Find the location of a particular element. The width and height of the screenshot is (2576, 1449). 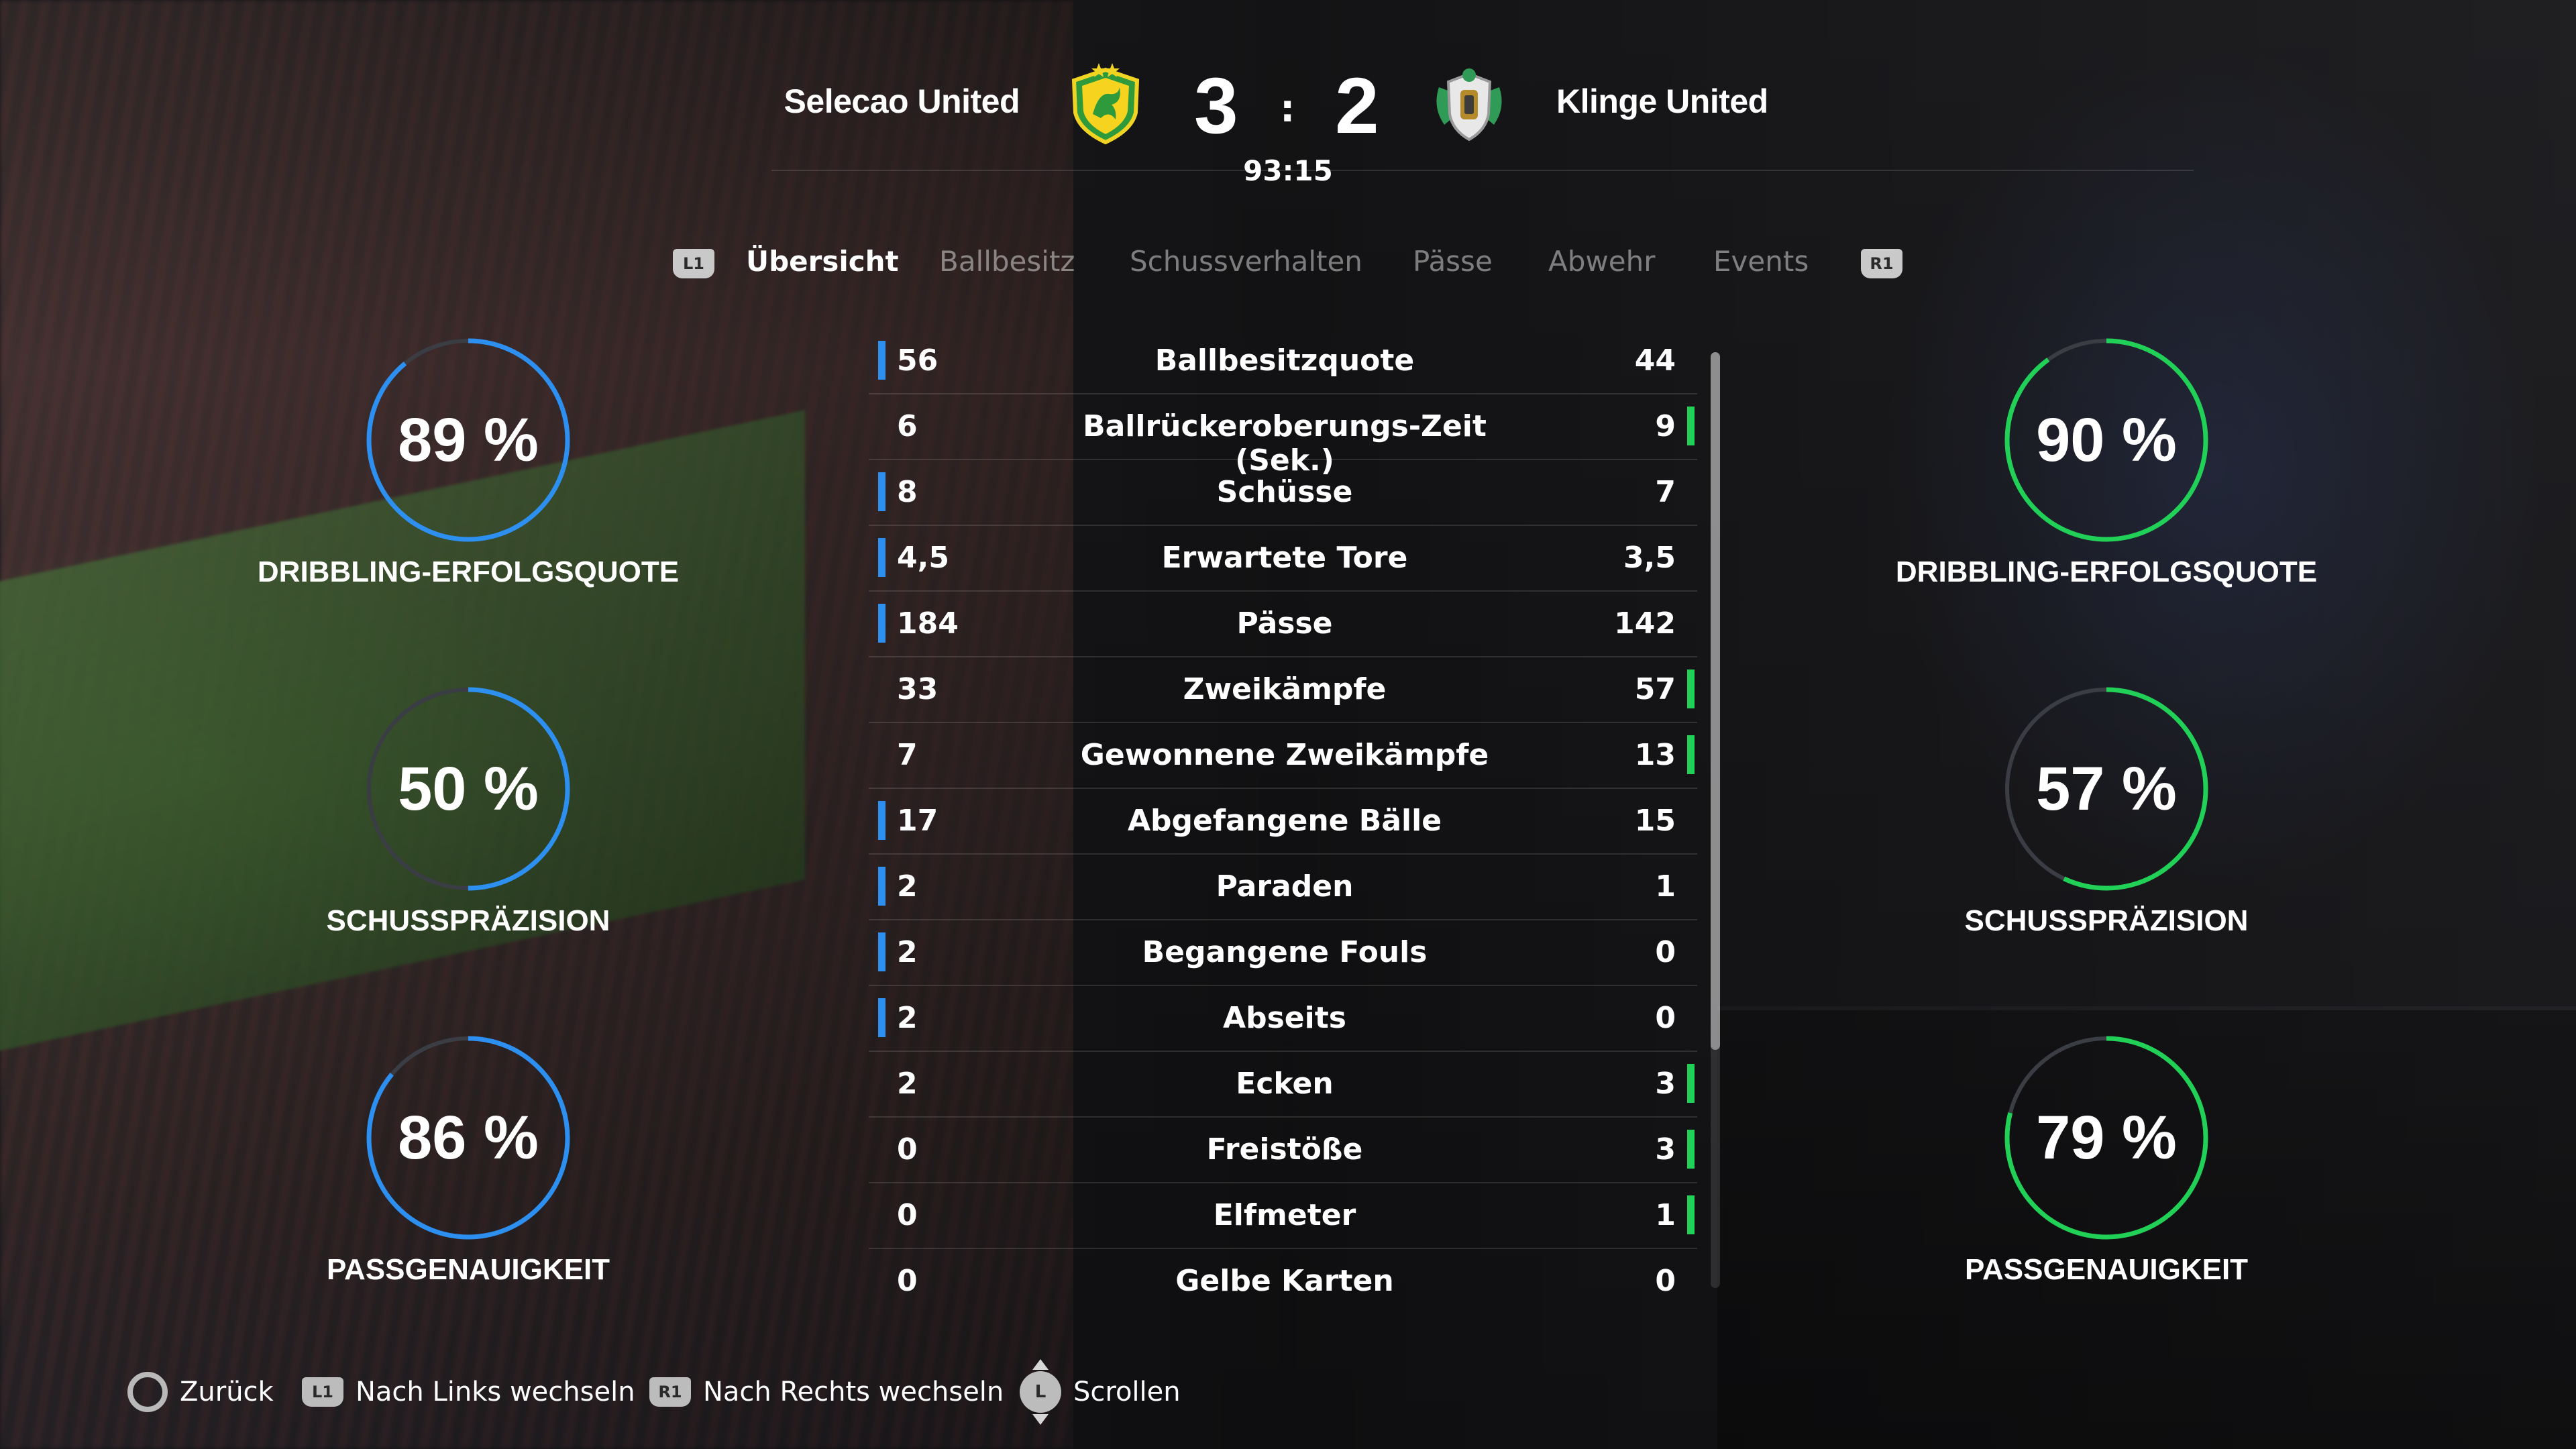

klinge-united-crest-icon is located at coordinates (1469, 105).